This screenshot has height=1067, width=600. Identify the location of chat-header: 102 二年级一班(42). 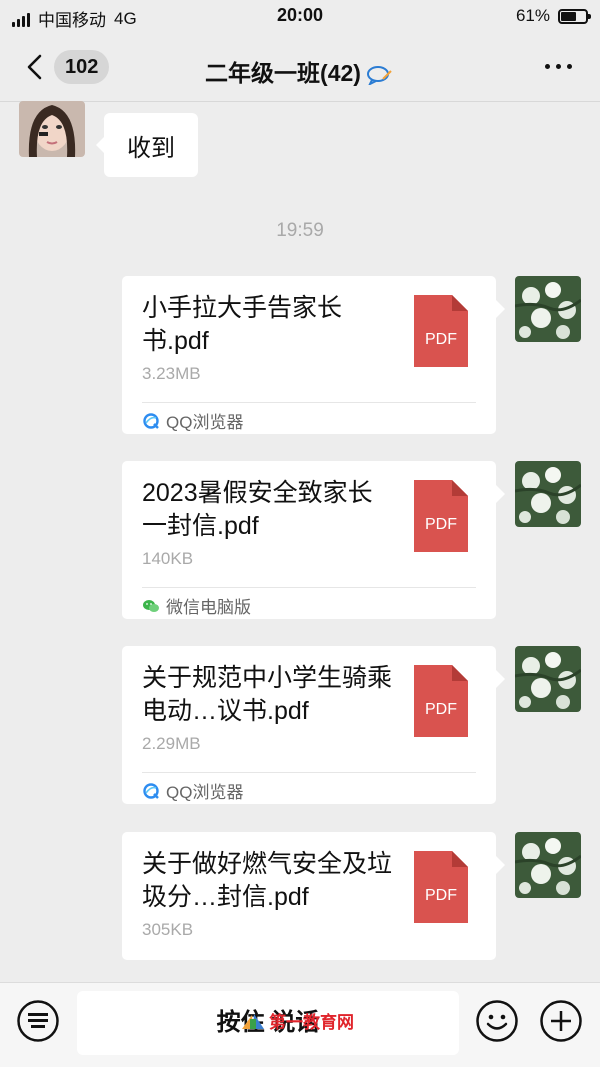
(300, 68).